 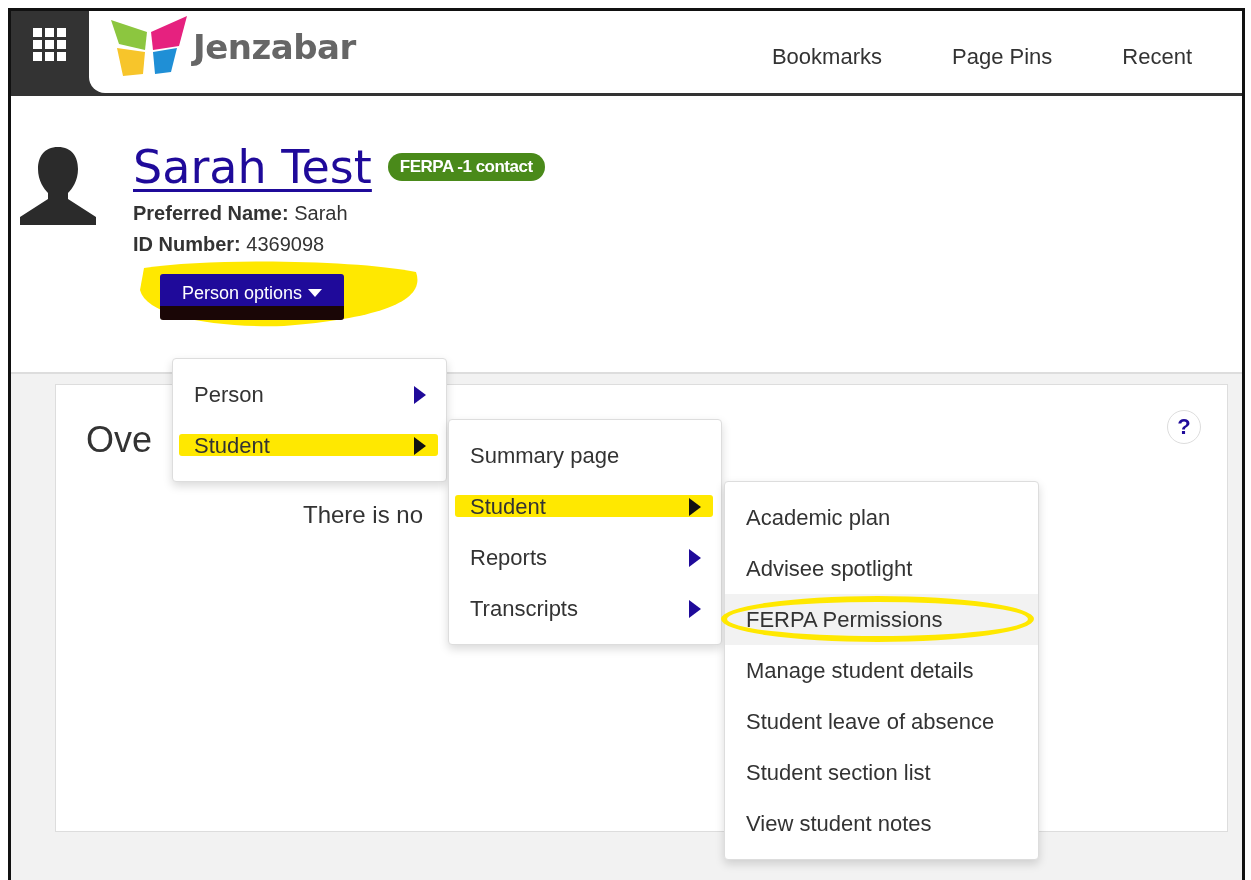 I want to click on nav-link: Page Pins, so click(x=1002, y=57).